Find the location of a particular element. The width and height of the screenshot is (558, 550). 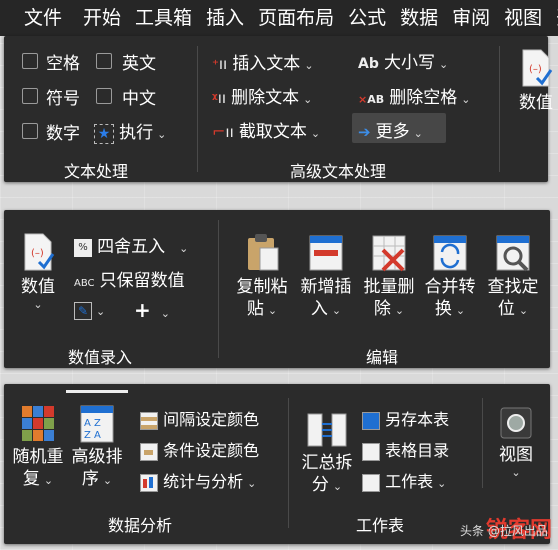

menu-developer: 开 is located at coordinates (553, 18).